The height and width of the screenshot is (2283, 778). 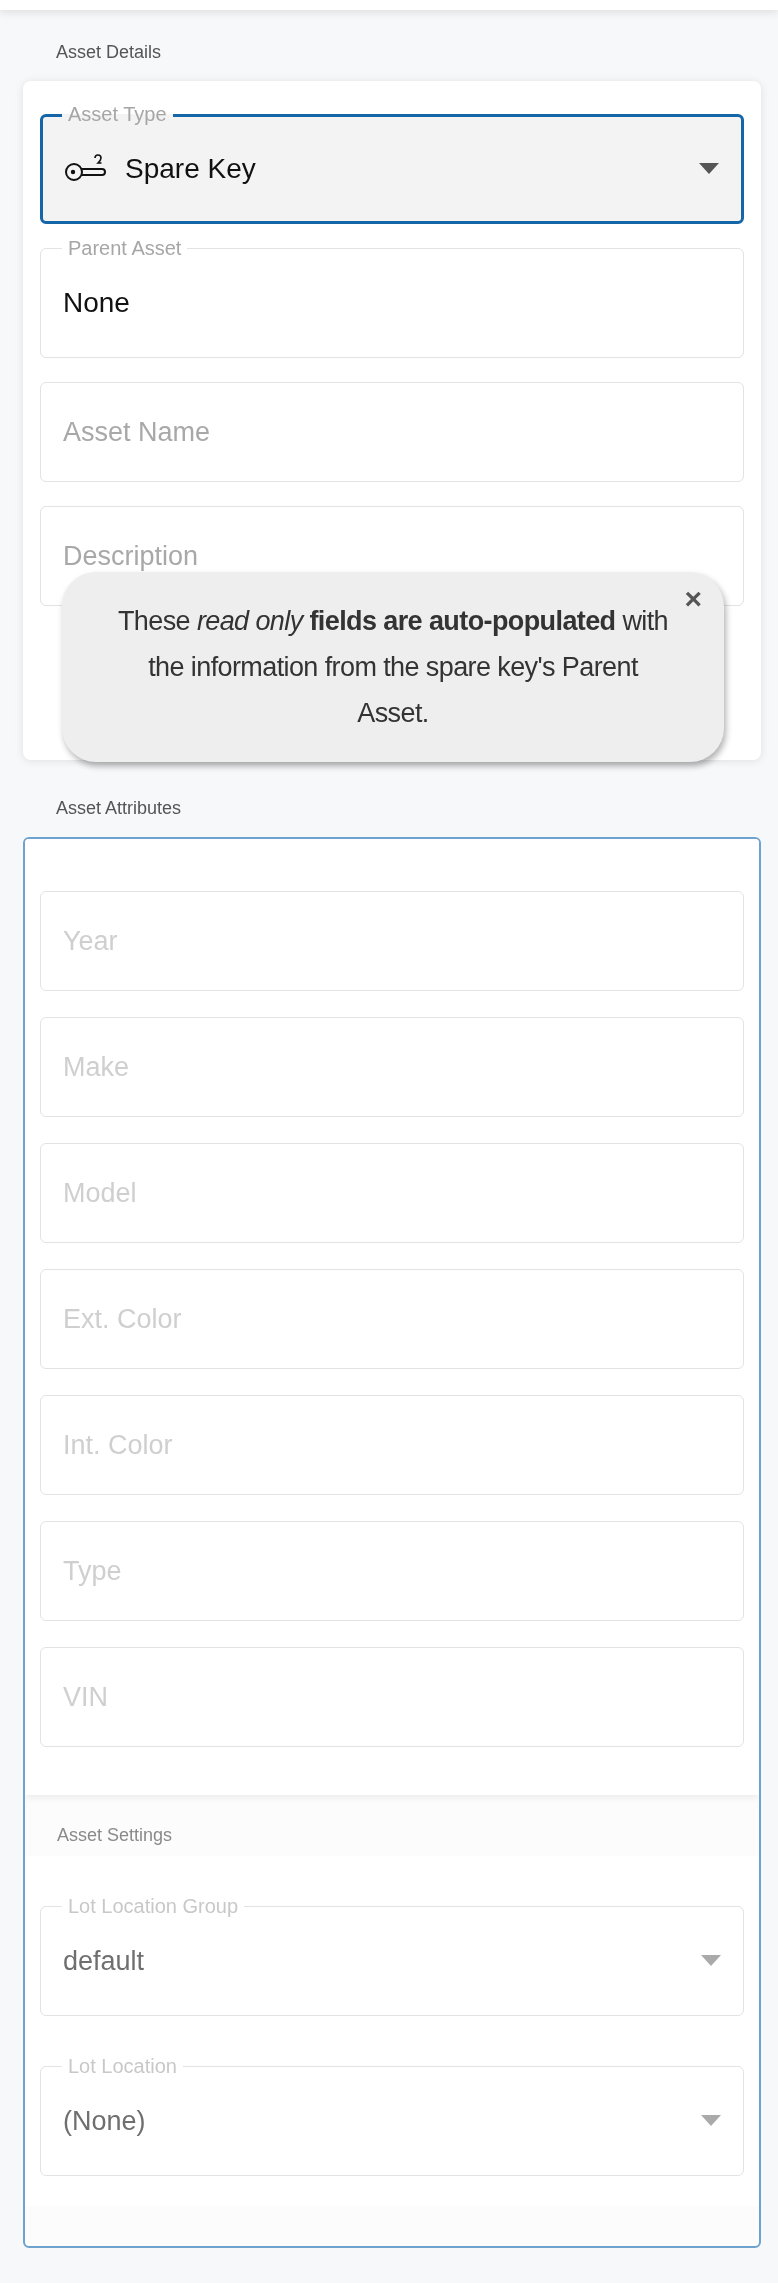 What do you see at coordinates (104, 1961) in the screenshot?
I see `field-value: default` at bounding box center [104, 1961].